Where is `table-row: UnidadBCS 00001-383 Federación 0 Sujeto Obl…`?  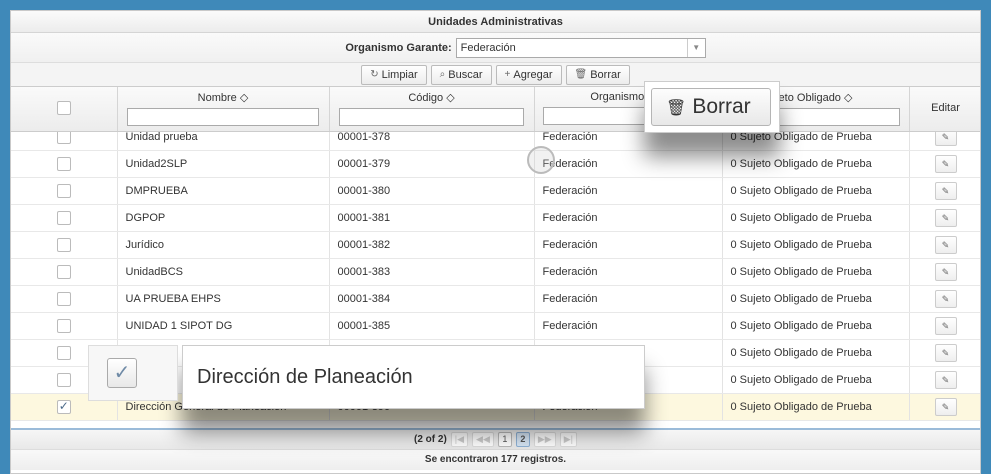 table-row: UnidadBCS 00001-383 Federación 0 Sujeto Obl… is located at coordinates (495, 272).